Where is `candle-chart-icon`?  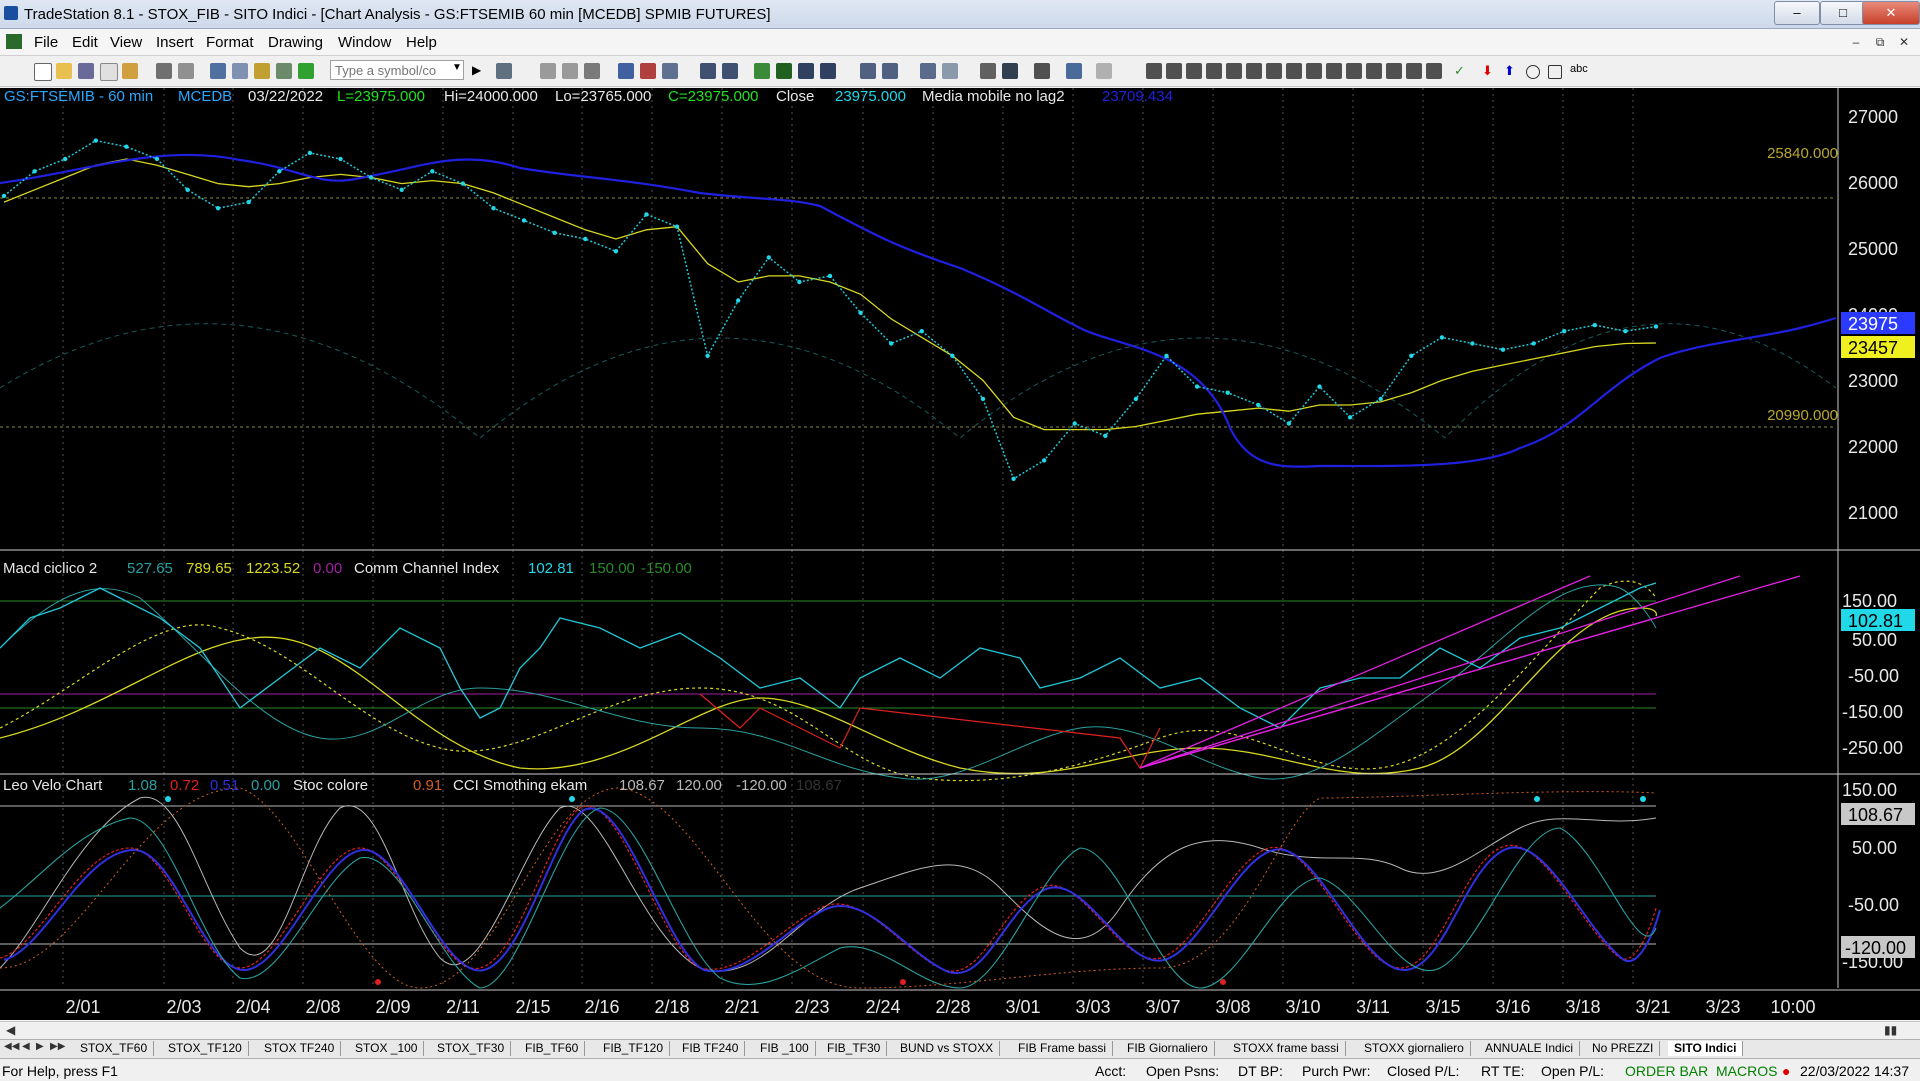
candle-chart-icon is located at coordinates (828, 71).